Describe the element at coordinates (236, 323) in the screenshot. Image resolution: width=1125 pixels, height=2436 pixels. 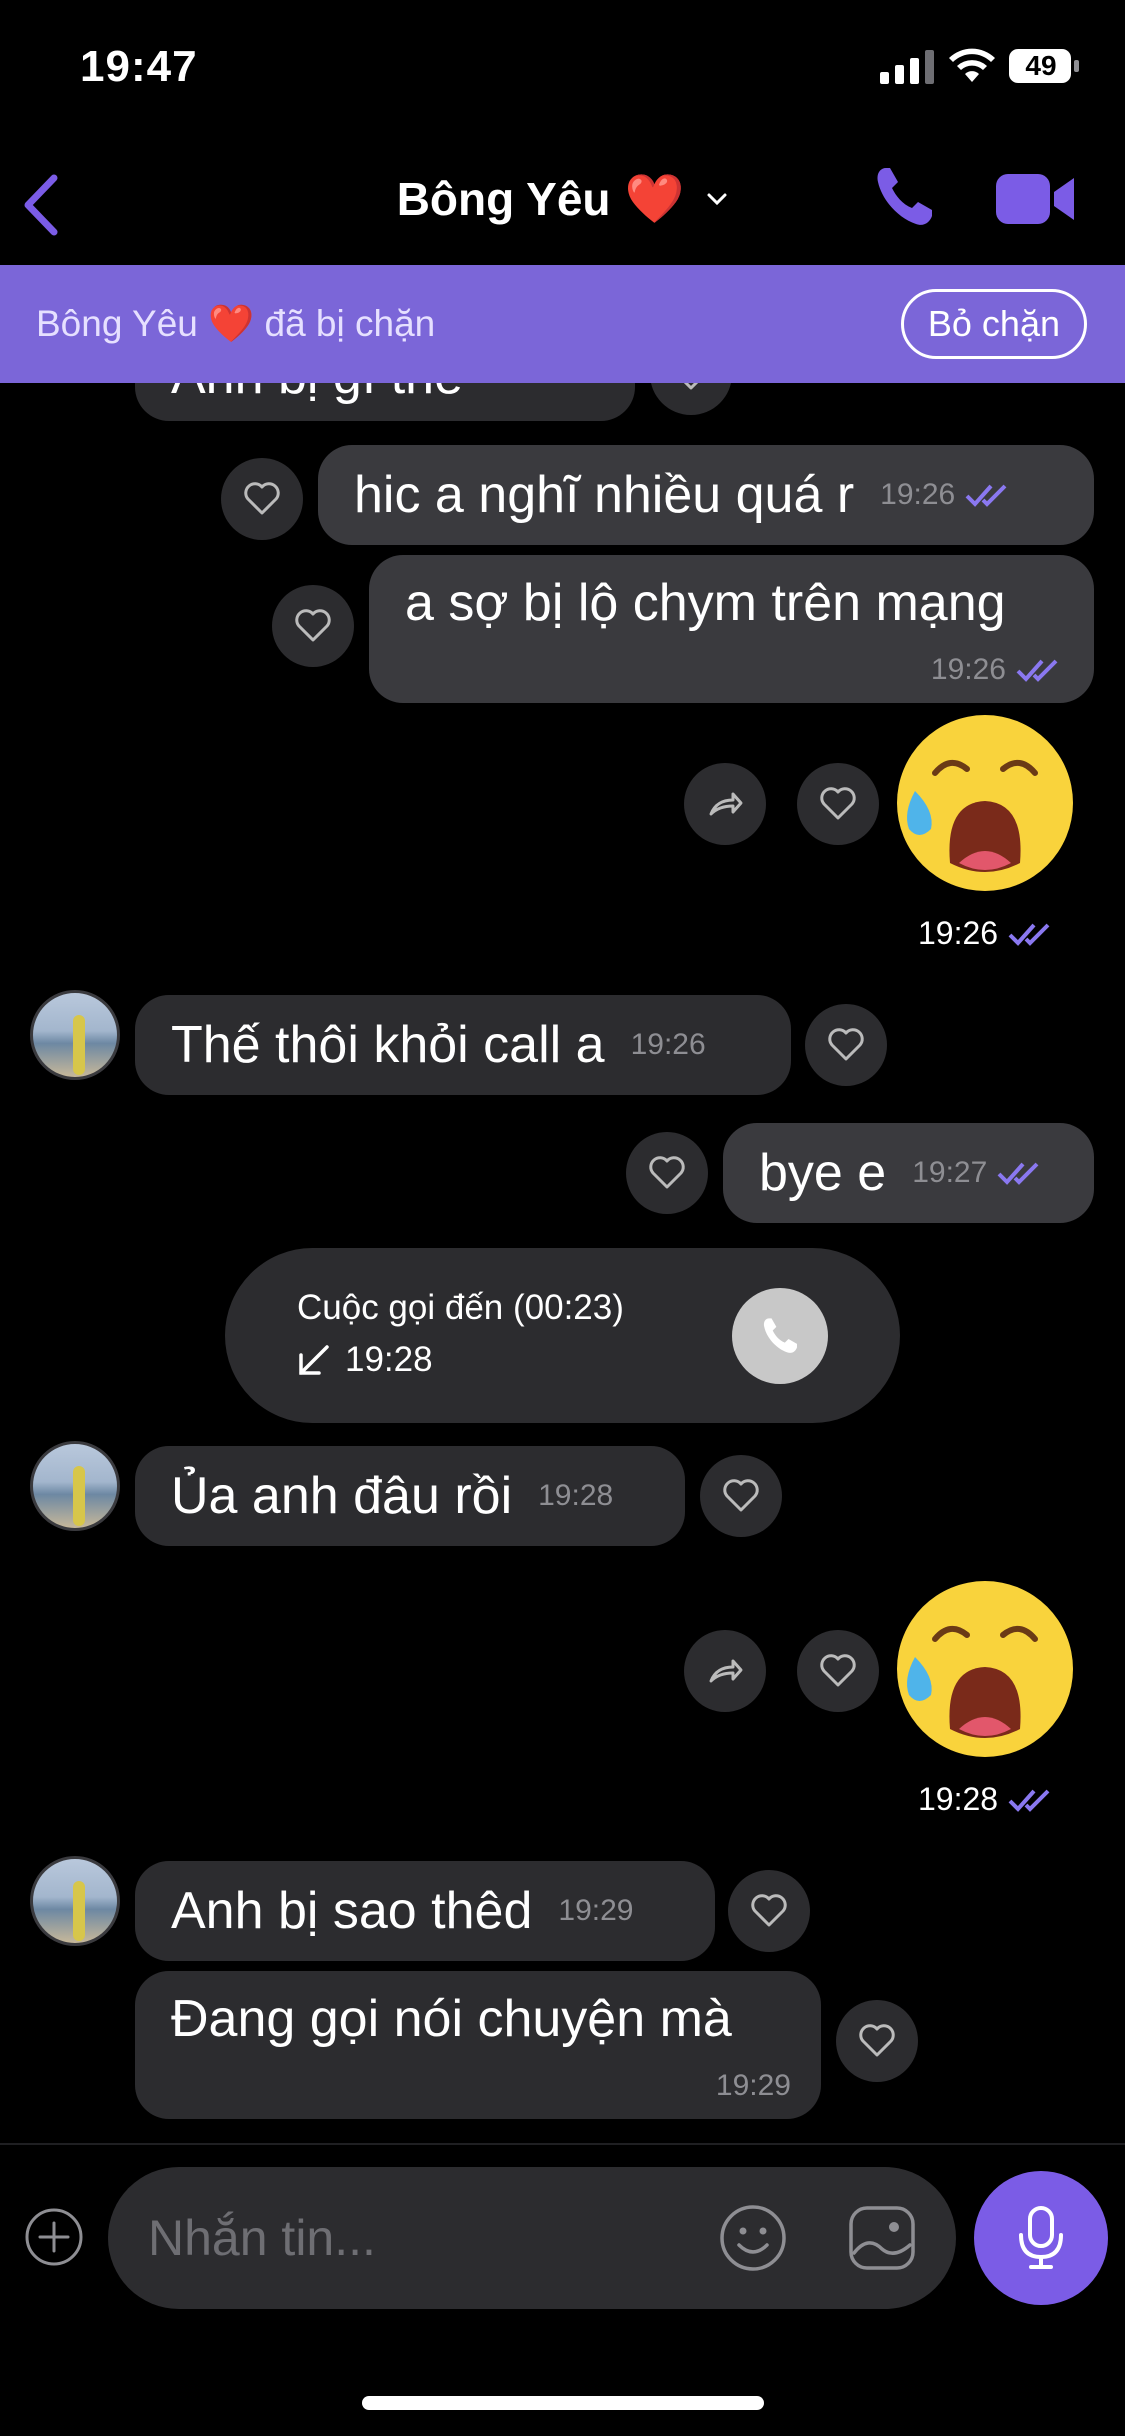
I see `blocked-text: Bông Yêu ❤️ đã bị chặn` at that location.